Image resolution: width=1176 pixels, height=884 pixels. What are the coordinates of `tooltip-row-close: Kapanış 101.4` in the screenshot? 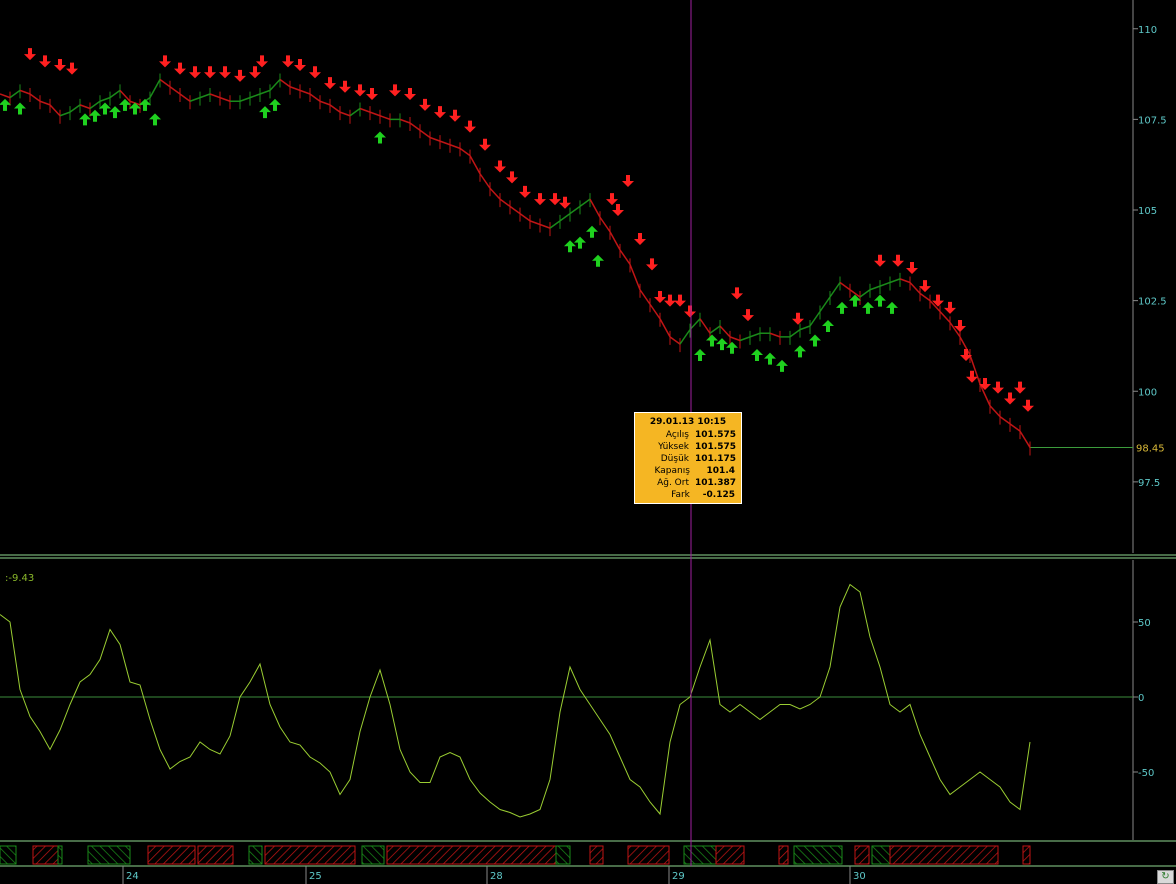 It's located at (688, 471).